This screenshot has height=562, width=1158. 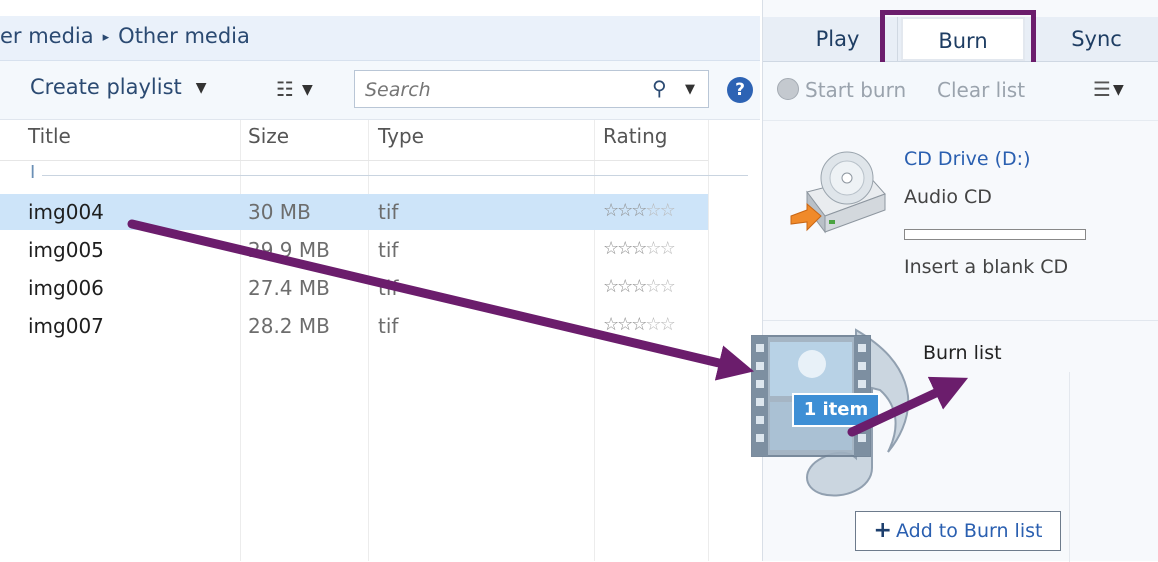 What do you see at coordinates (836, 410) in the screenshot?
I see `drag-count-badge: 1 item` at bounding box center [836, 410].